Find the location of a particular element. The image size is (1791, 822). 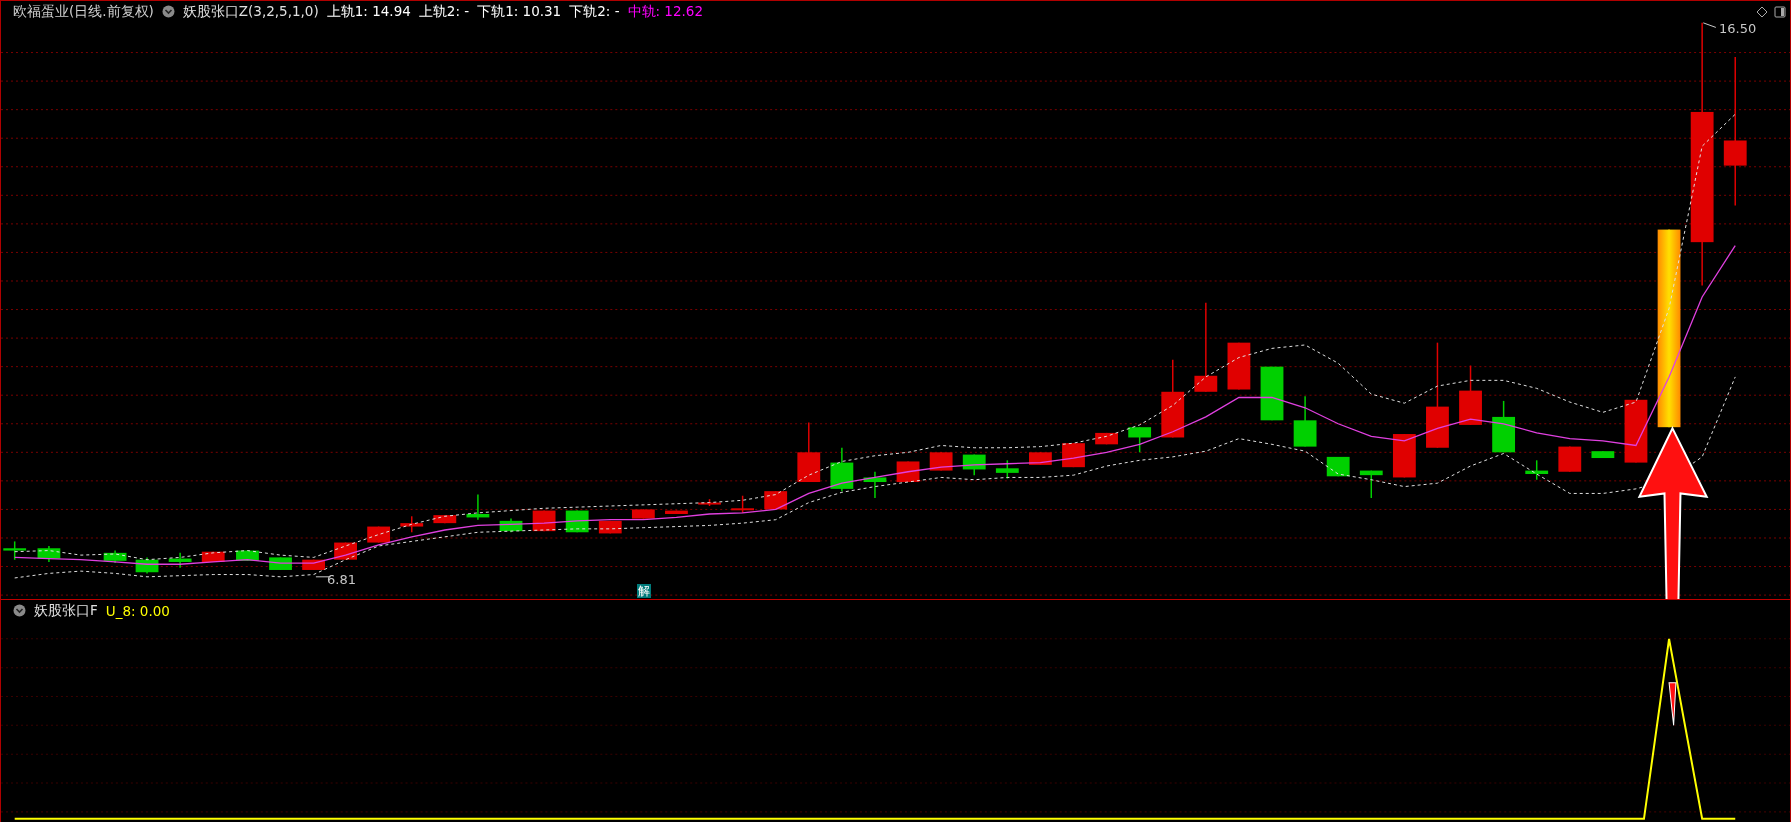

indicator-name: 妖股张口F is located at coordinates (66, 610).